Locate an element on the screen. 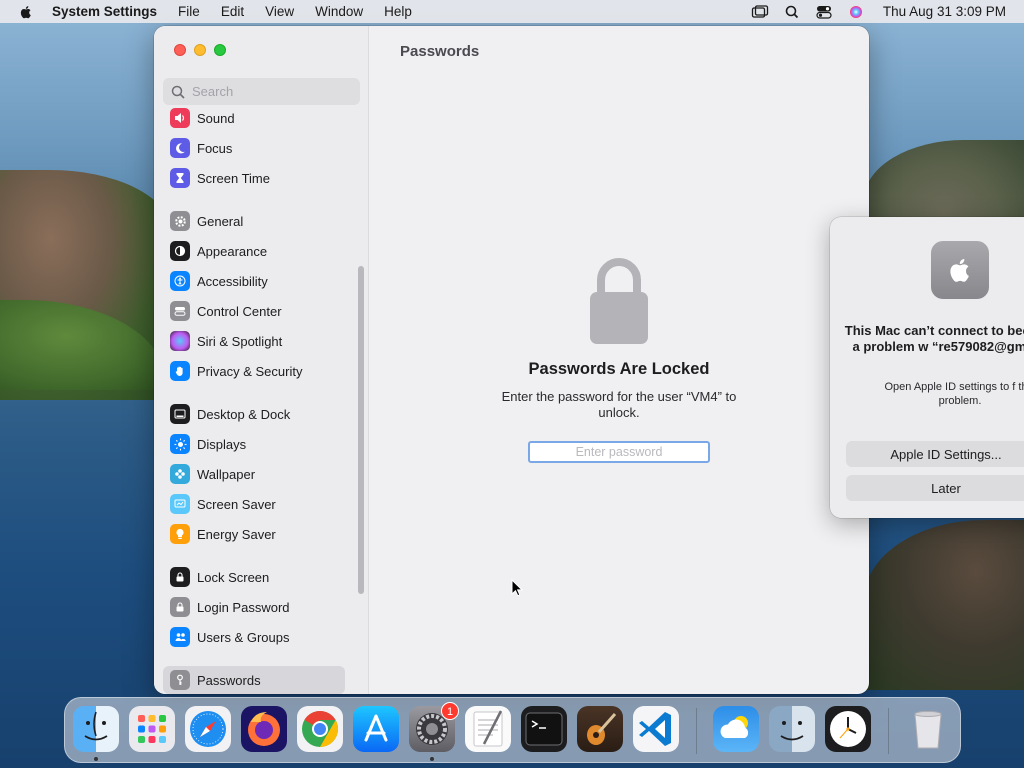 This screenshot has height=768, width=1024. lock-icon is located at coordinates (180, 577).